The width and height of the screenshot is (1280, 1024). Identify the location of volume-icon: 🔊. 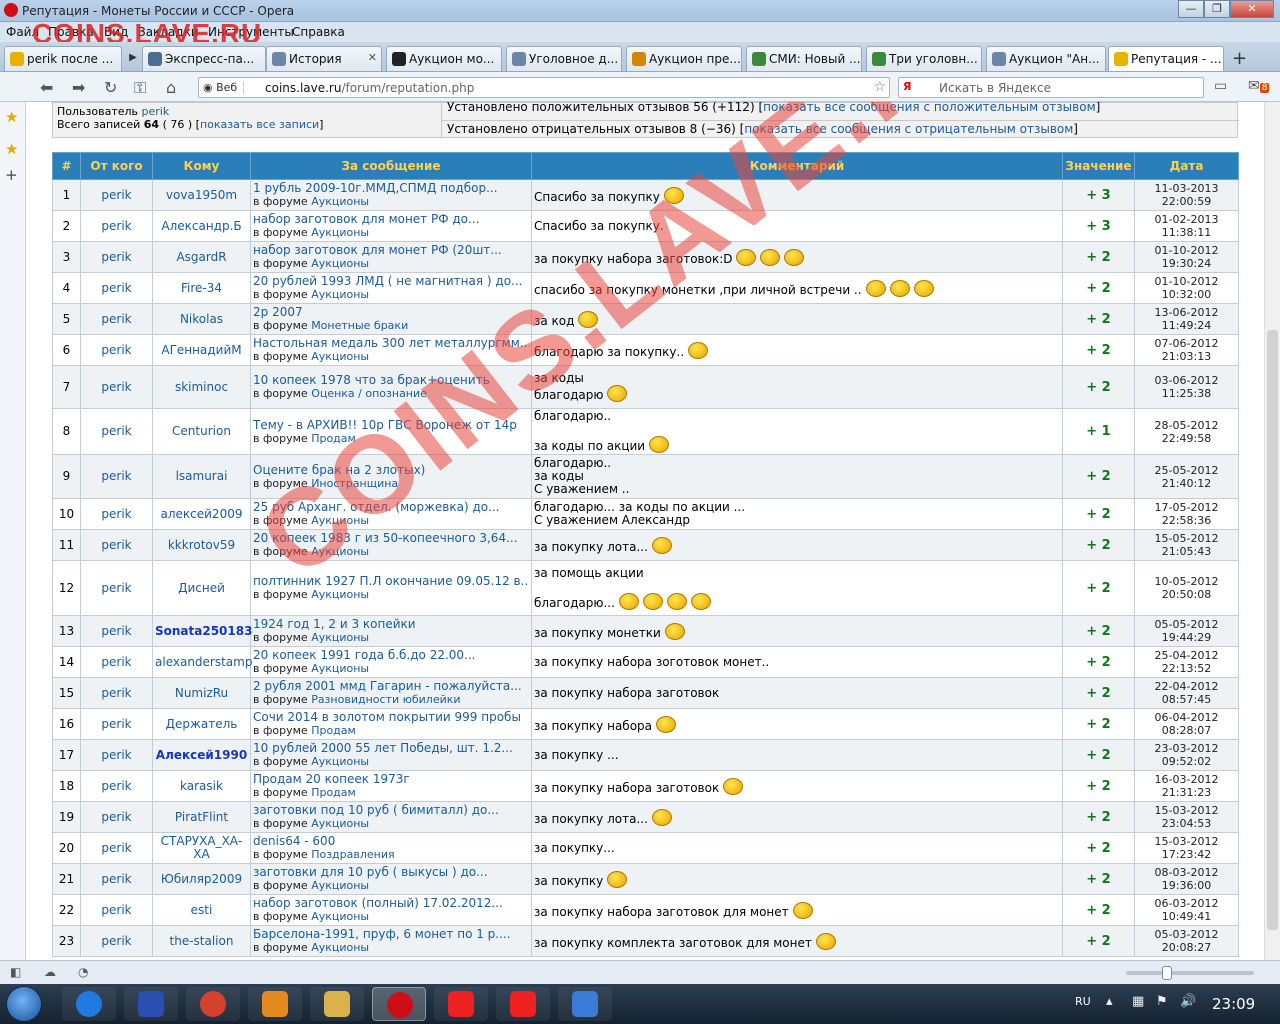
(1188, 1001).